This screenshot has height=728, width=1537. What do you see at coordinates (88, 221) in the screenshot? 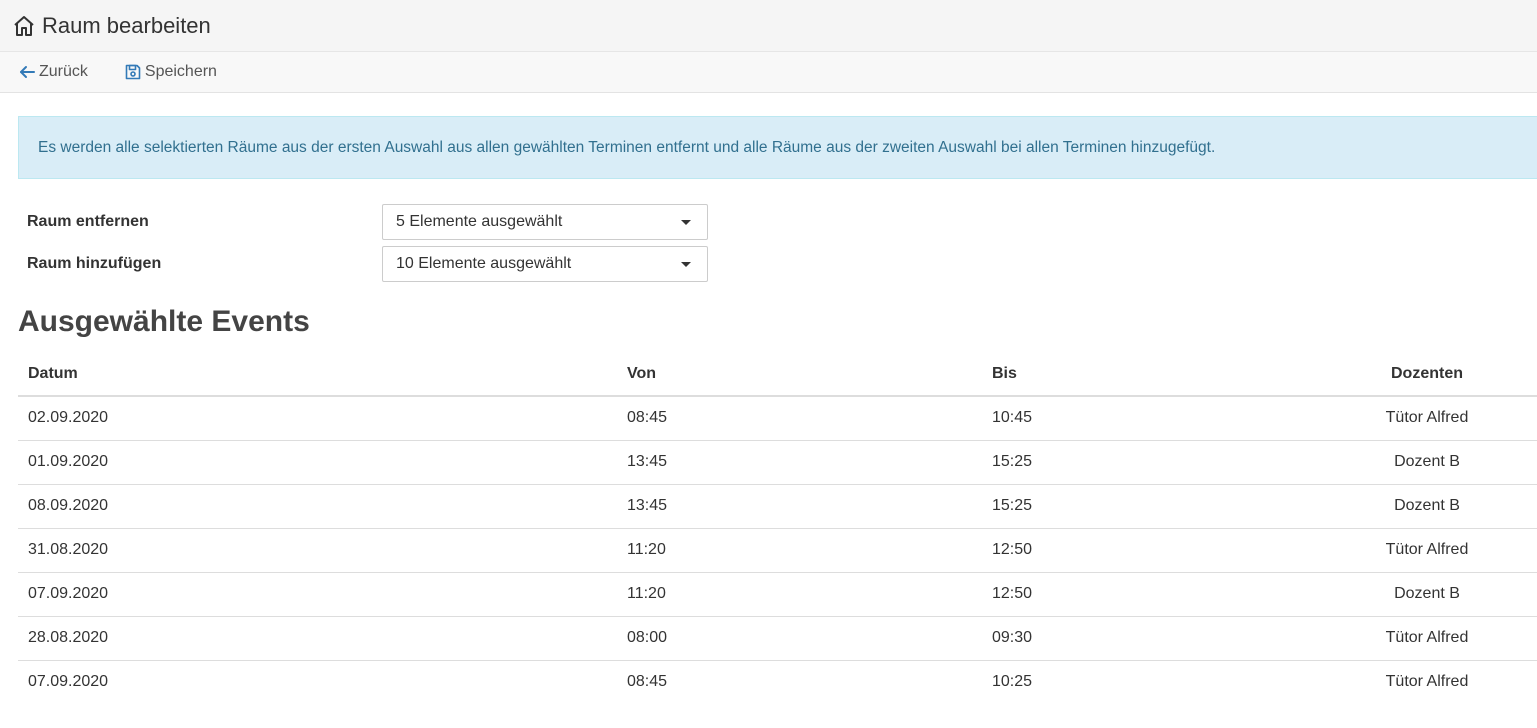
I see `remove-room-label: Raum entfernen` at bounding box center [88, 221].